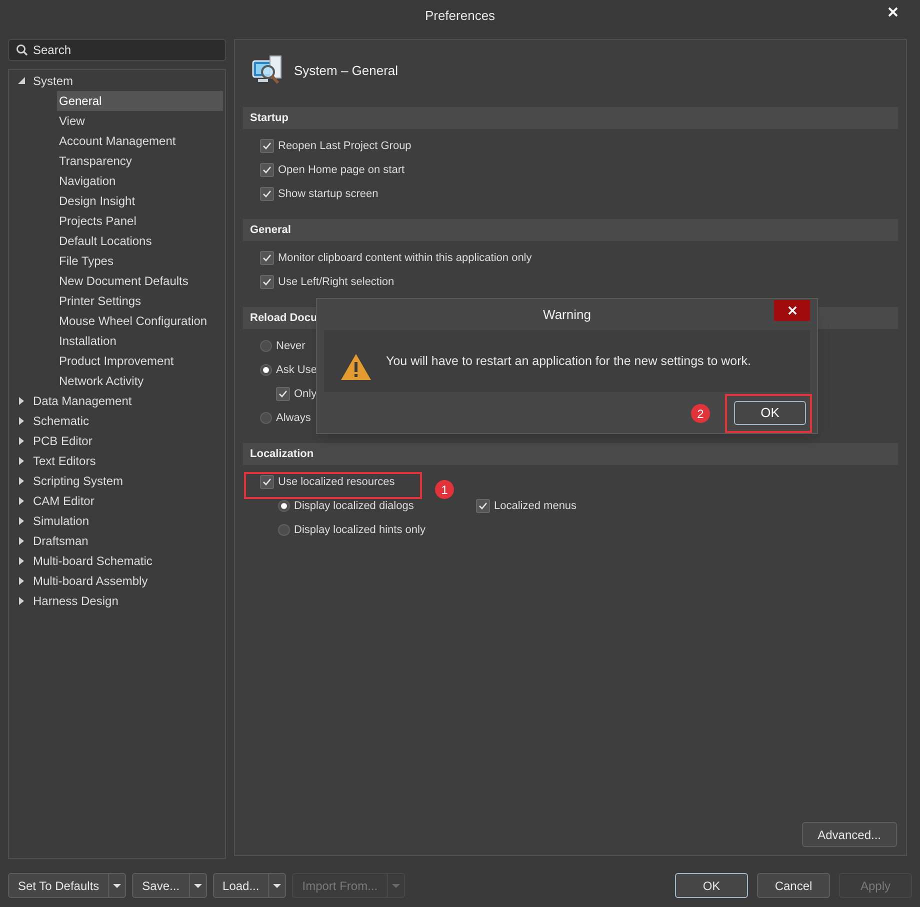 This screenshot has width=920, height=907. What do you see at coordinates (140, 101) in the screenshot?
I see `tree-item: General` at bounding box center [140, 101].